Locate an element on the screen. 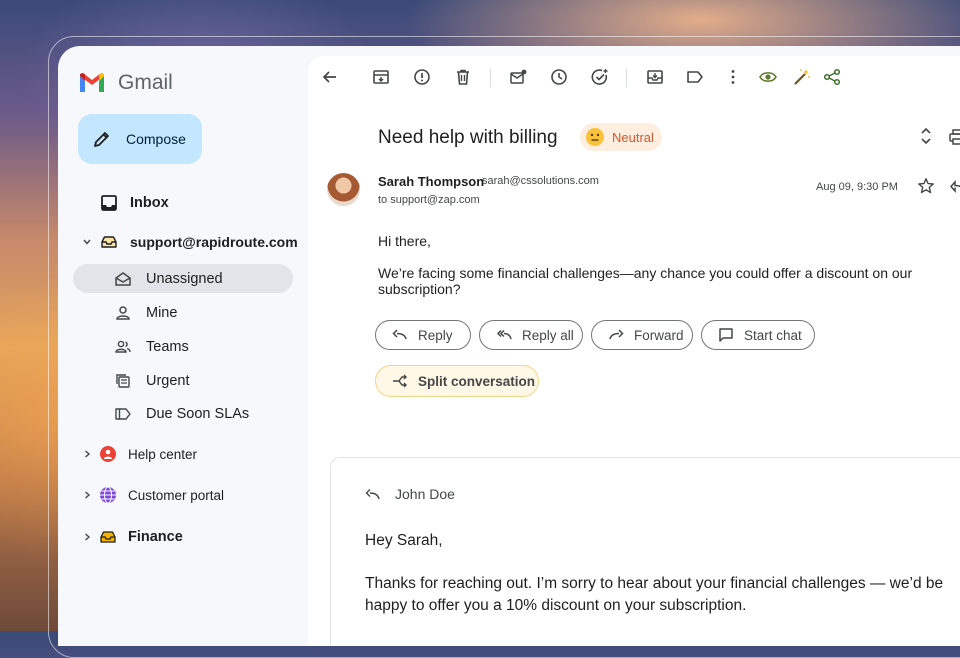 This screenshot has height=658, width=960. sidebar-item-label: Teams is located at coordinates (167, 347).